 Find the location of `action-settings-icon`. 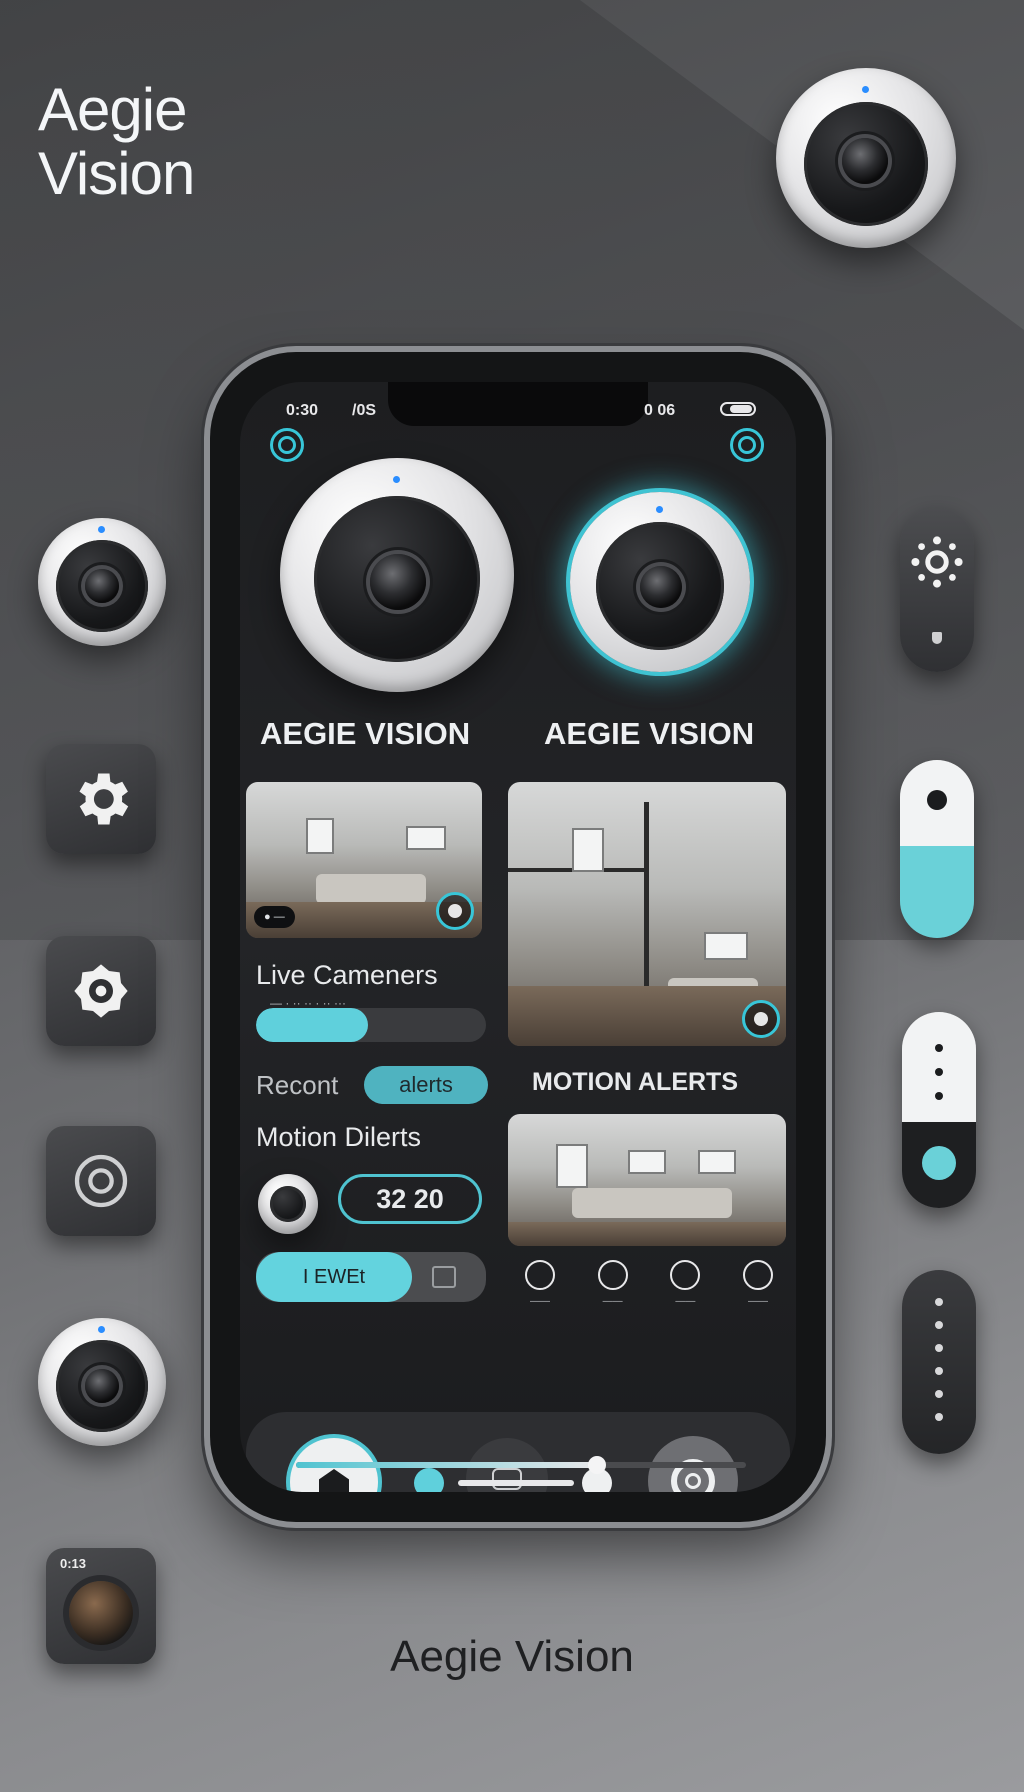

action-settings-icon is located at coordinates (757, 1275).